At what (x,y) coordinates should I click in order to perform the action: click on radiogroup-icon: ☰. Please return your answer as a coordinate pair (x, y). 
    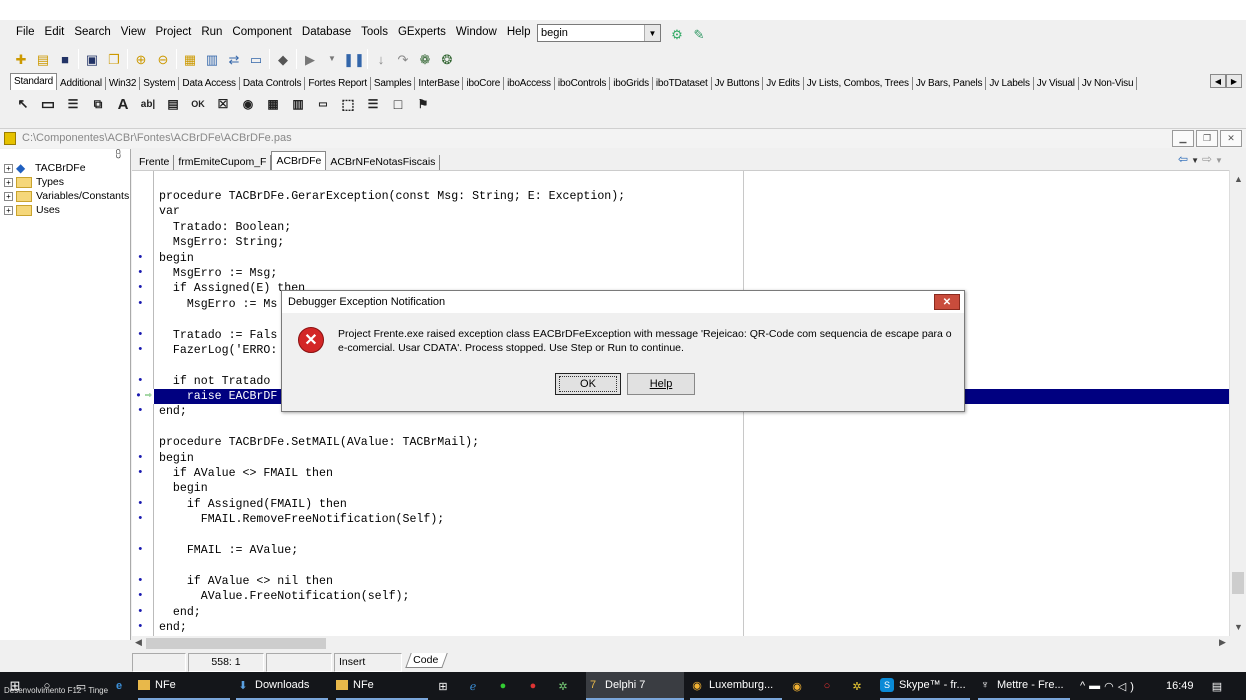
    Looking at the image, I should click on (373, 104).